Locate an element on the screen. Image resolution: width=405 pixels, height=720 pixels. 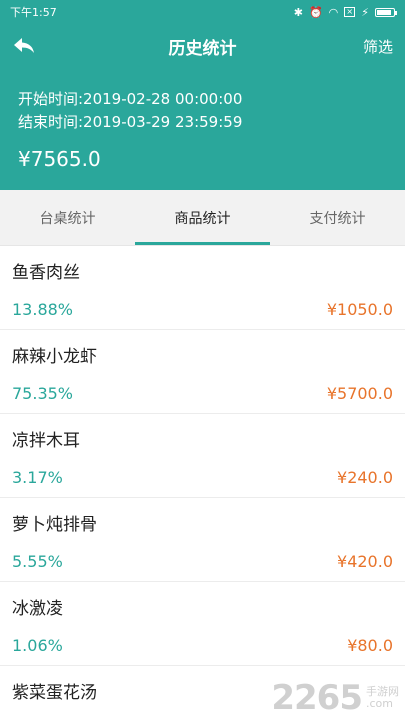
item-percent: 13.88% is located at coordinates (43, 309).